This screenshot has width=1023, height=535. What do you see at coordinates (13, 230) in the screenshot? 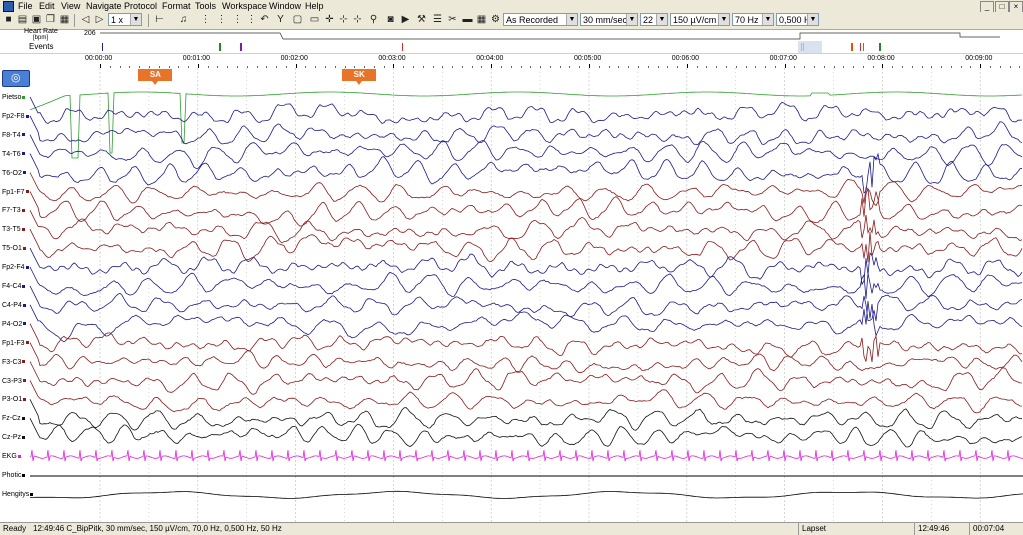
I see `channel-label: T3-T5` at bounding box center [13, 230].